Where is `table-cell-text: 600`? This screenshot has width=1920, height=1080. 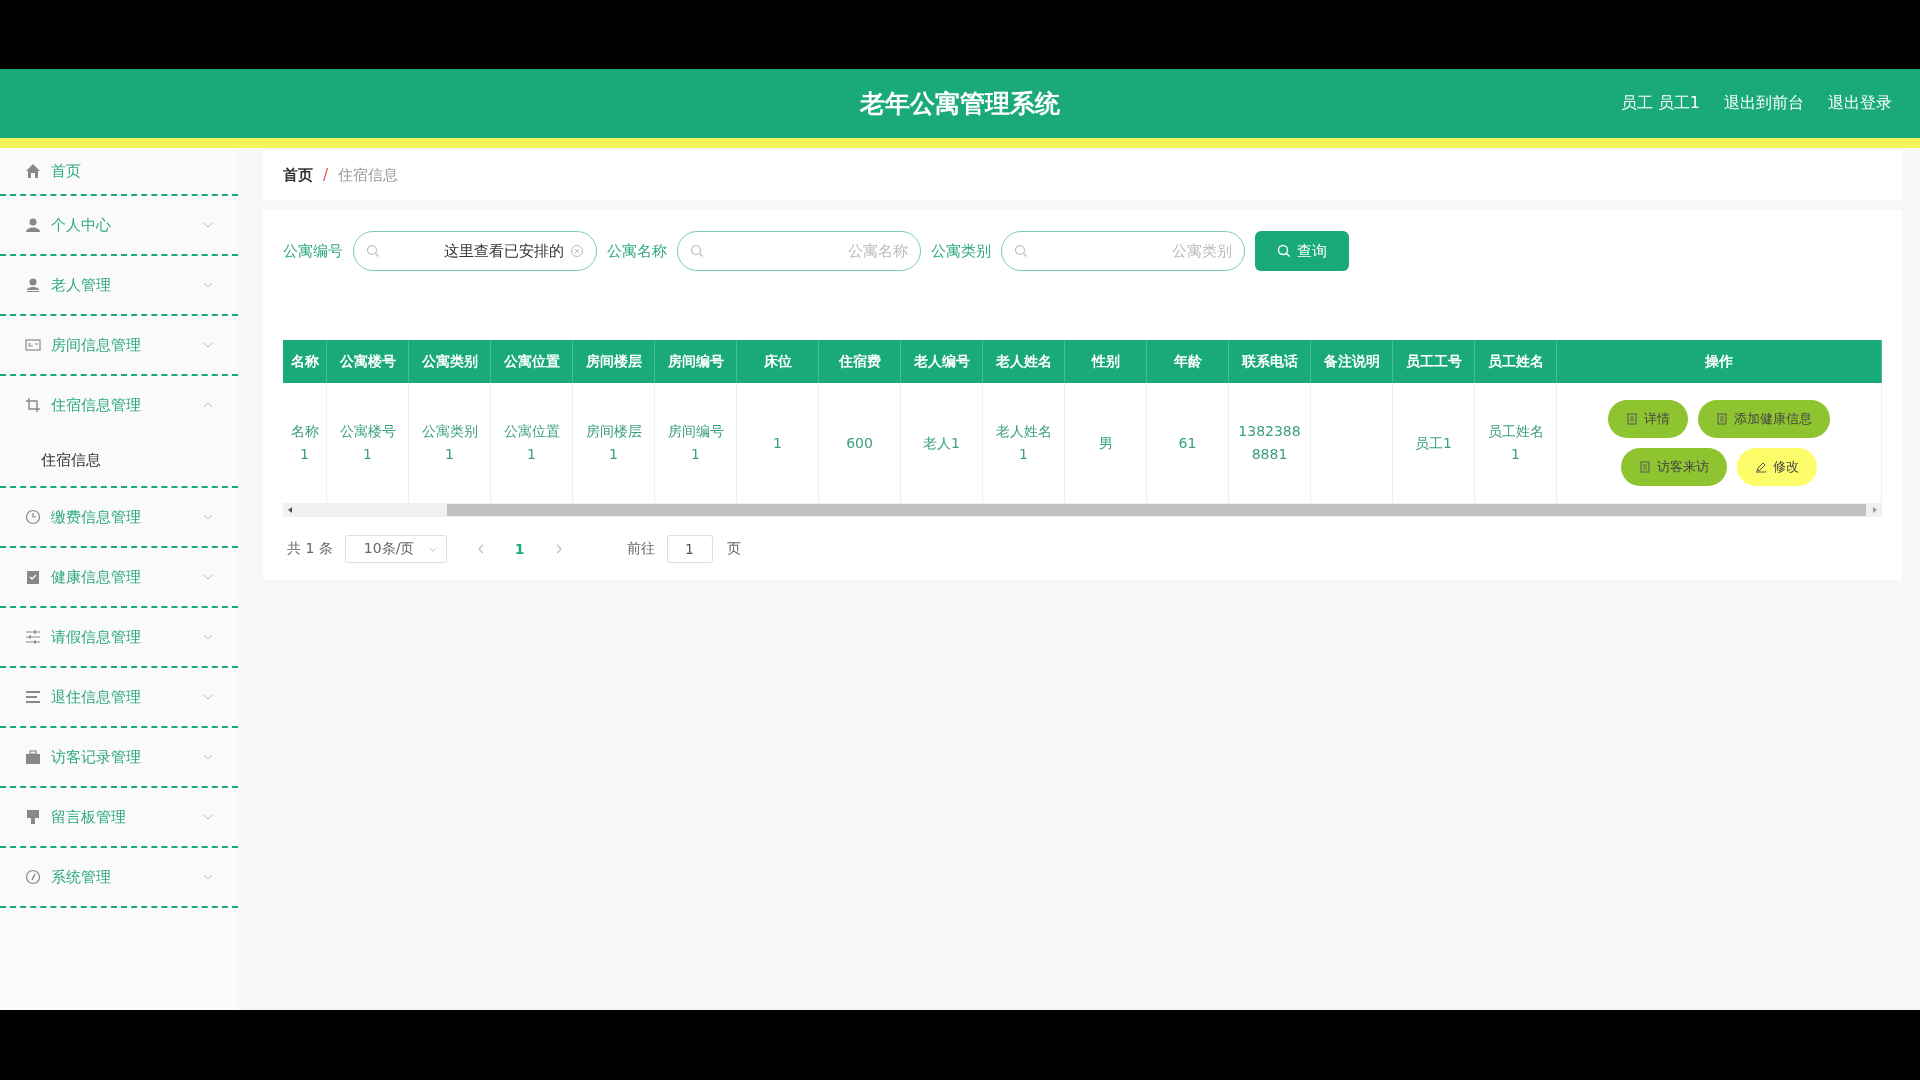 table-cell-text: 600 is located at coordinates (859, 443).